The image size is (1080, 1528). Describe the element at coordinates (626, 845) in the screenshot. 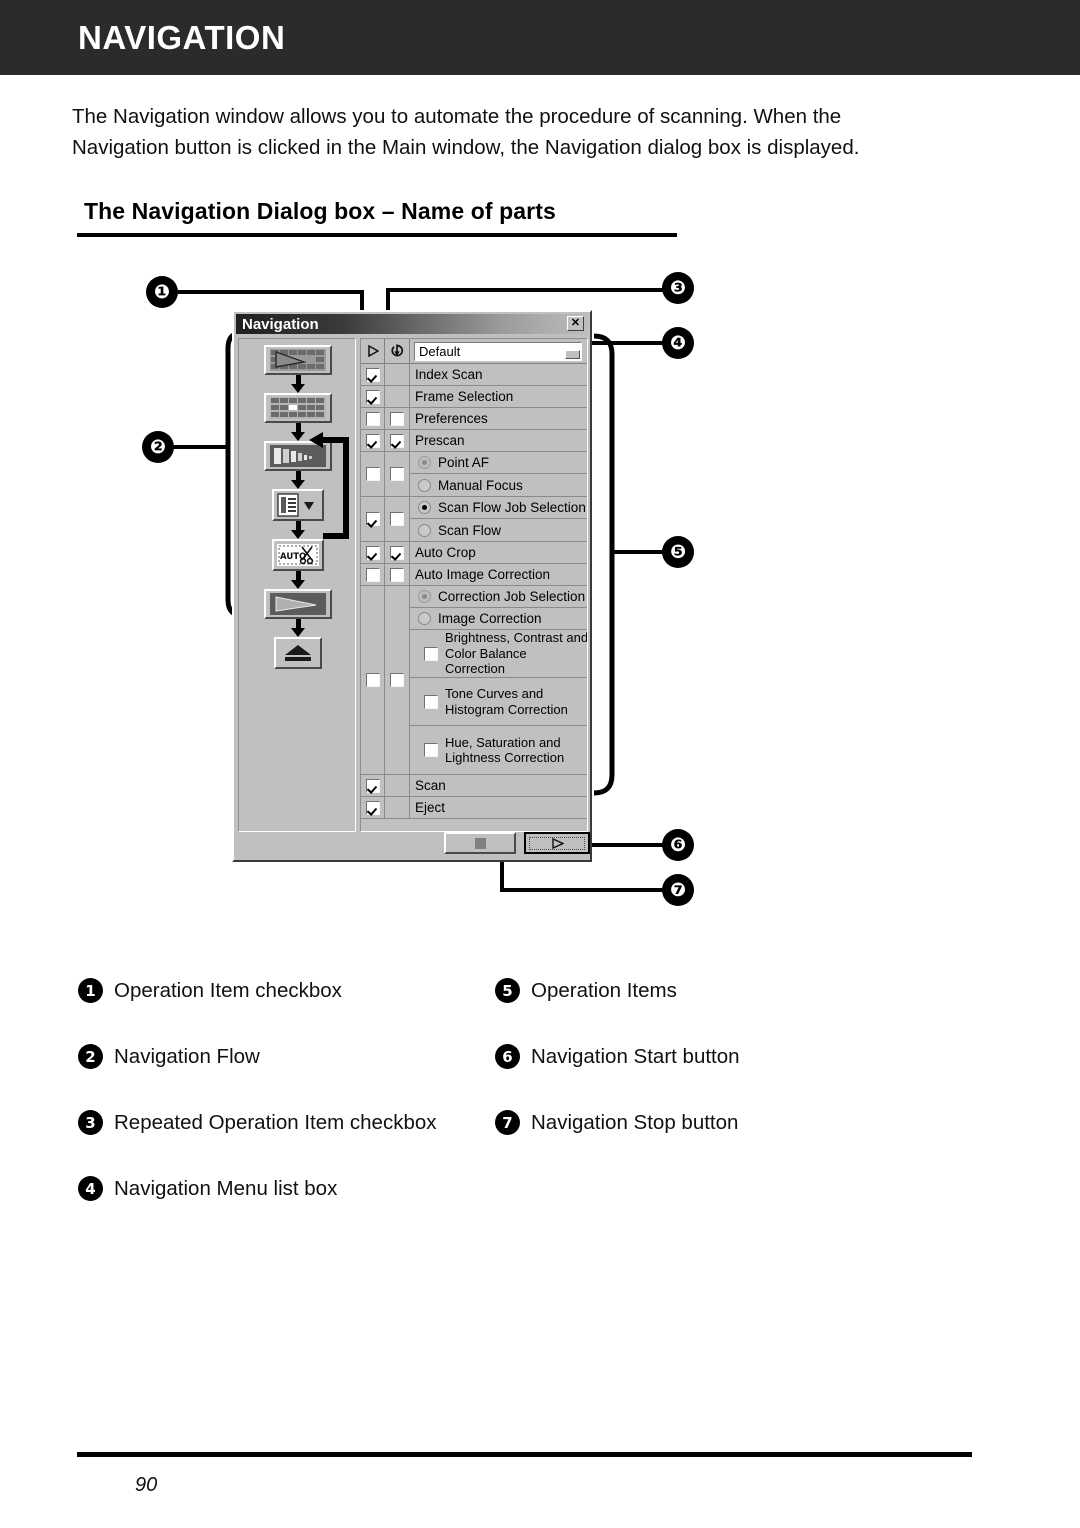

I see `callout-6-leader` at that location.